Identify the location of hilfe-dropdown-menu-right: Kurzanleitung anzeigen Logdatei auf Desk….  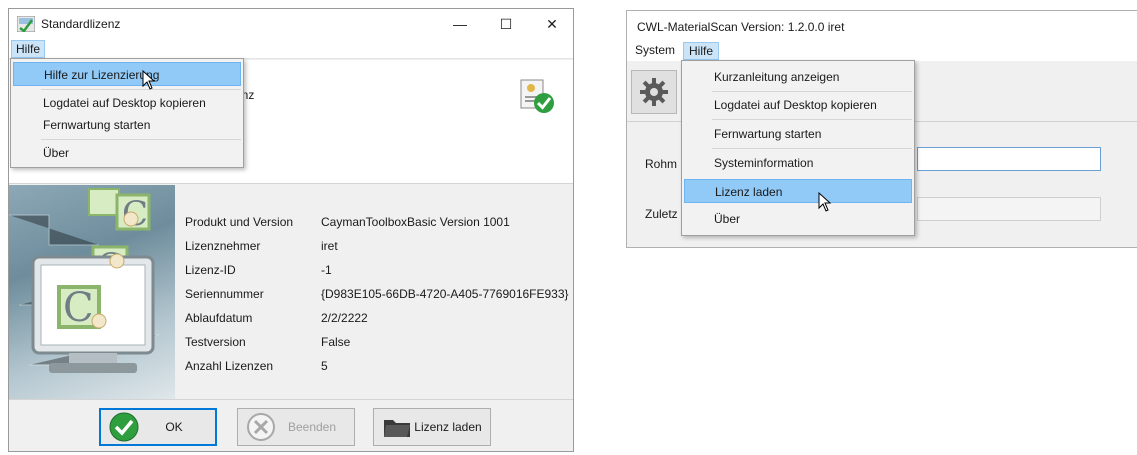
(798, 148).